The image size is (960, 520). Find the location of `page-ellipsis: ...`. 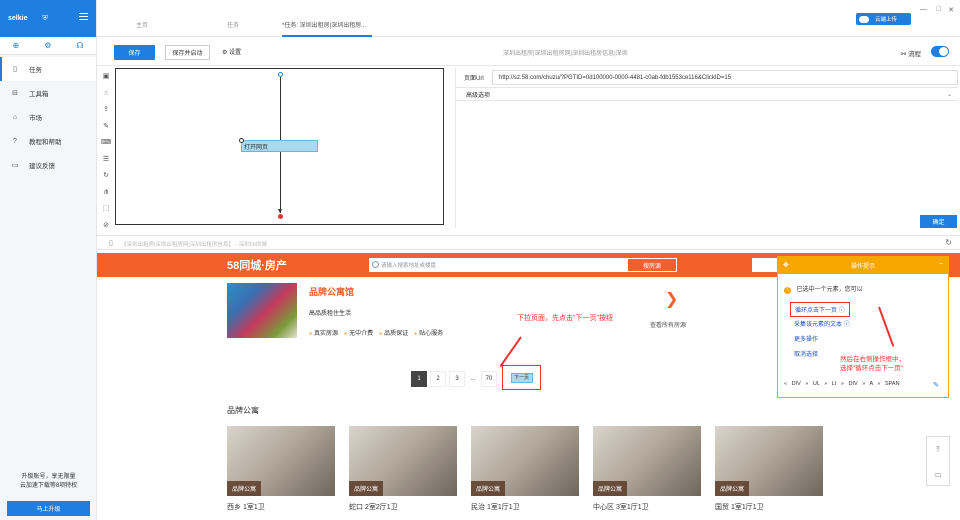

page-ellipsis: ... is located at coordinates (473, 379).